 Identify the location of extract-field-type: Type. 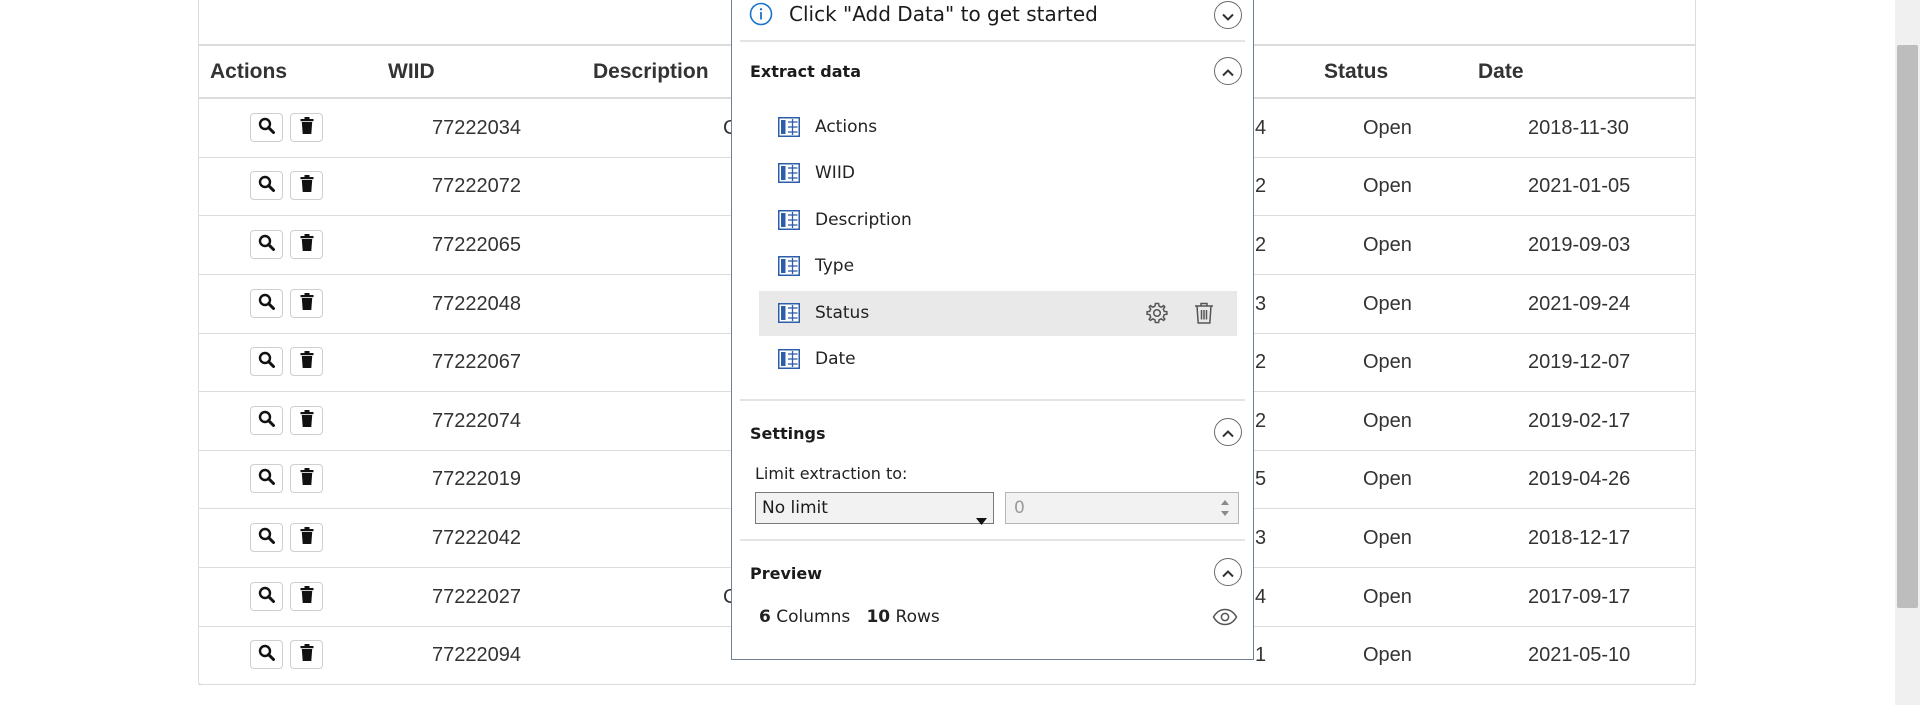
(998, 266).